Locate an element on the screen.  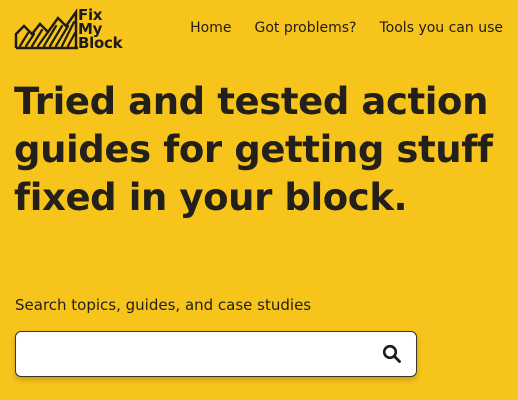
search-icon is located at coordinates (391, 353).